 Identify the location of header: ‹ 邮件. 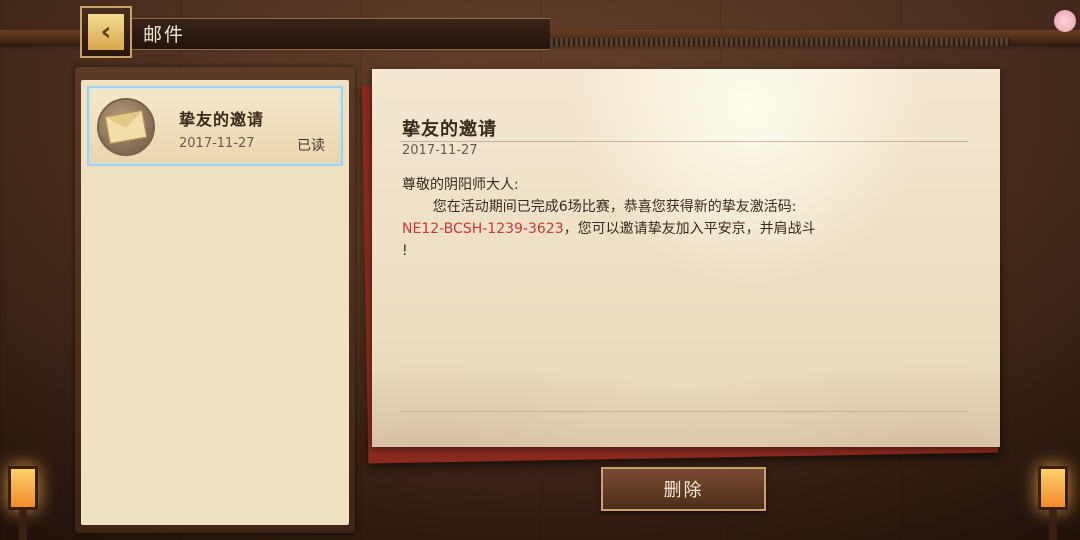
(540, 31).